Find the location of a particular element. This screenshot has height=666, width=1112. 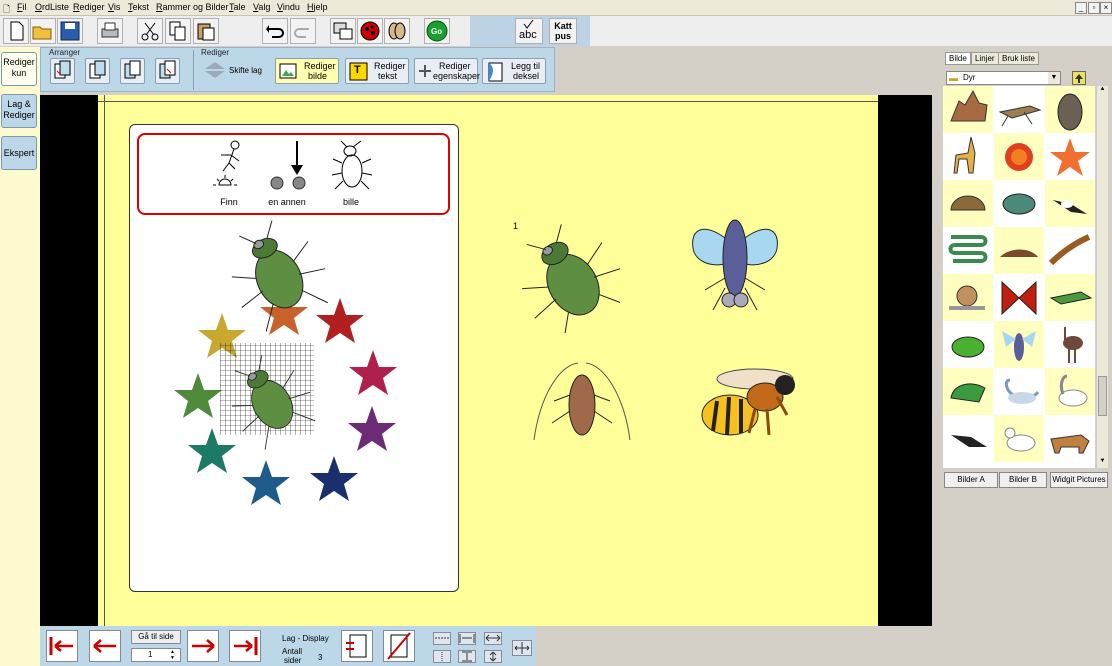

last-page-button is located at coordinates (245, 646).